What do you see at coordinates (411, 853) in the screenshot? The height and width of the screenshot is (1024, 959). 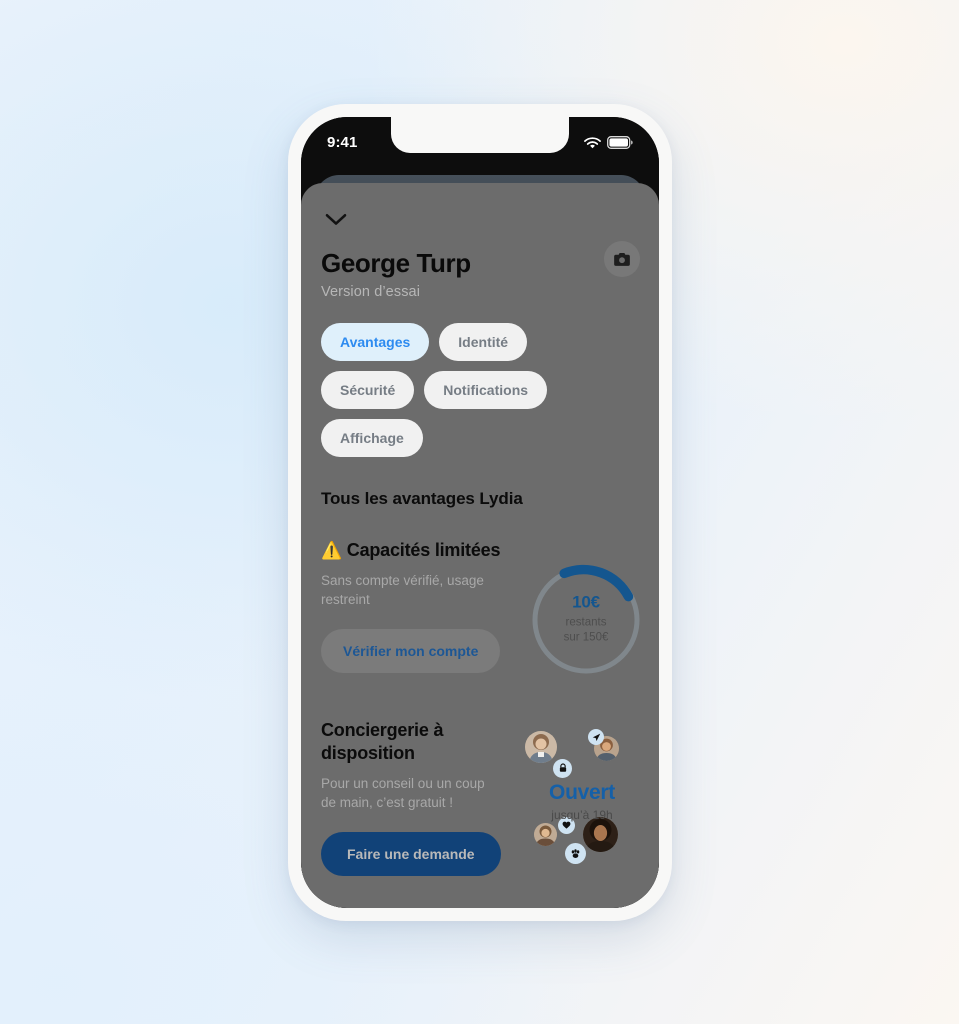 I see `make-request-button: Faire une demande` at bounding box center [411, 853].